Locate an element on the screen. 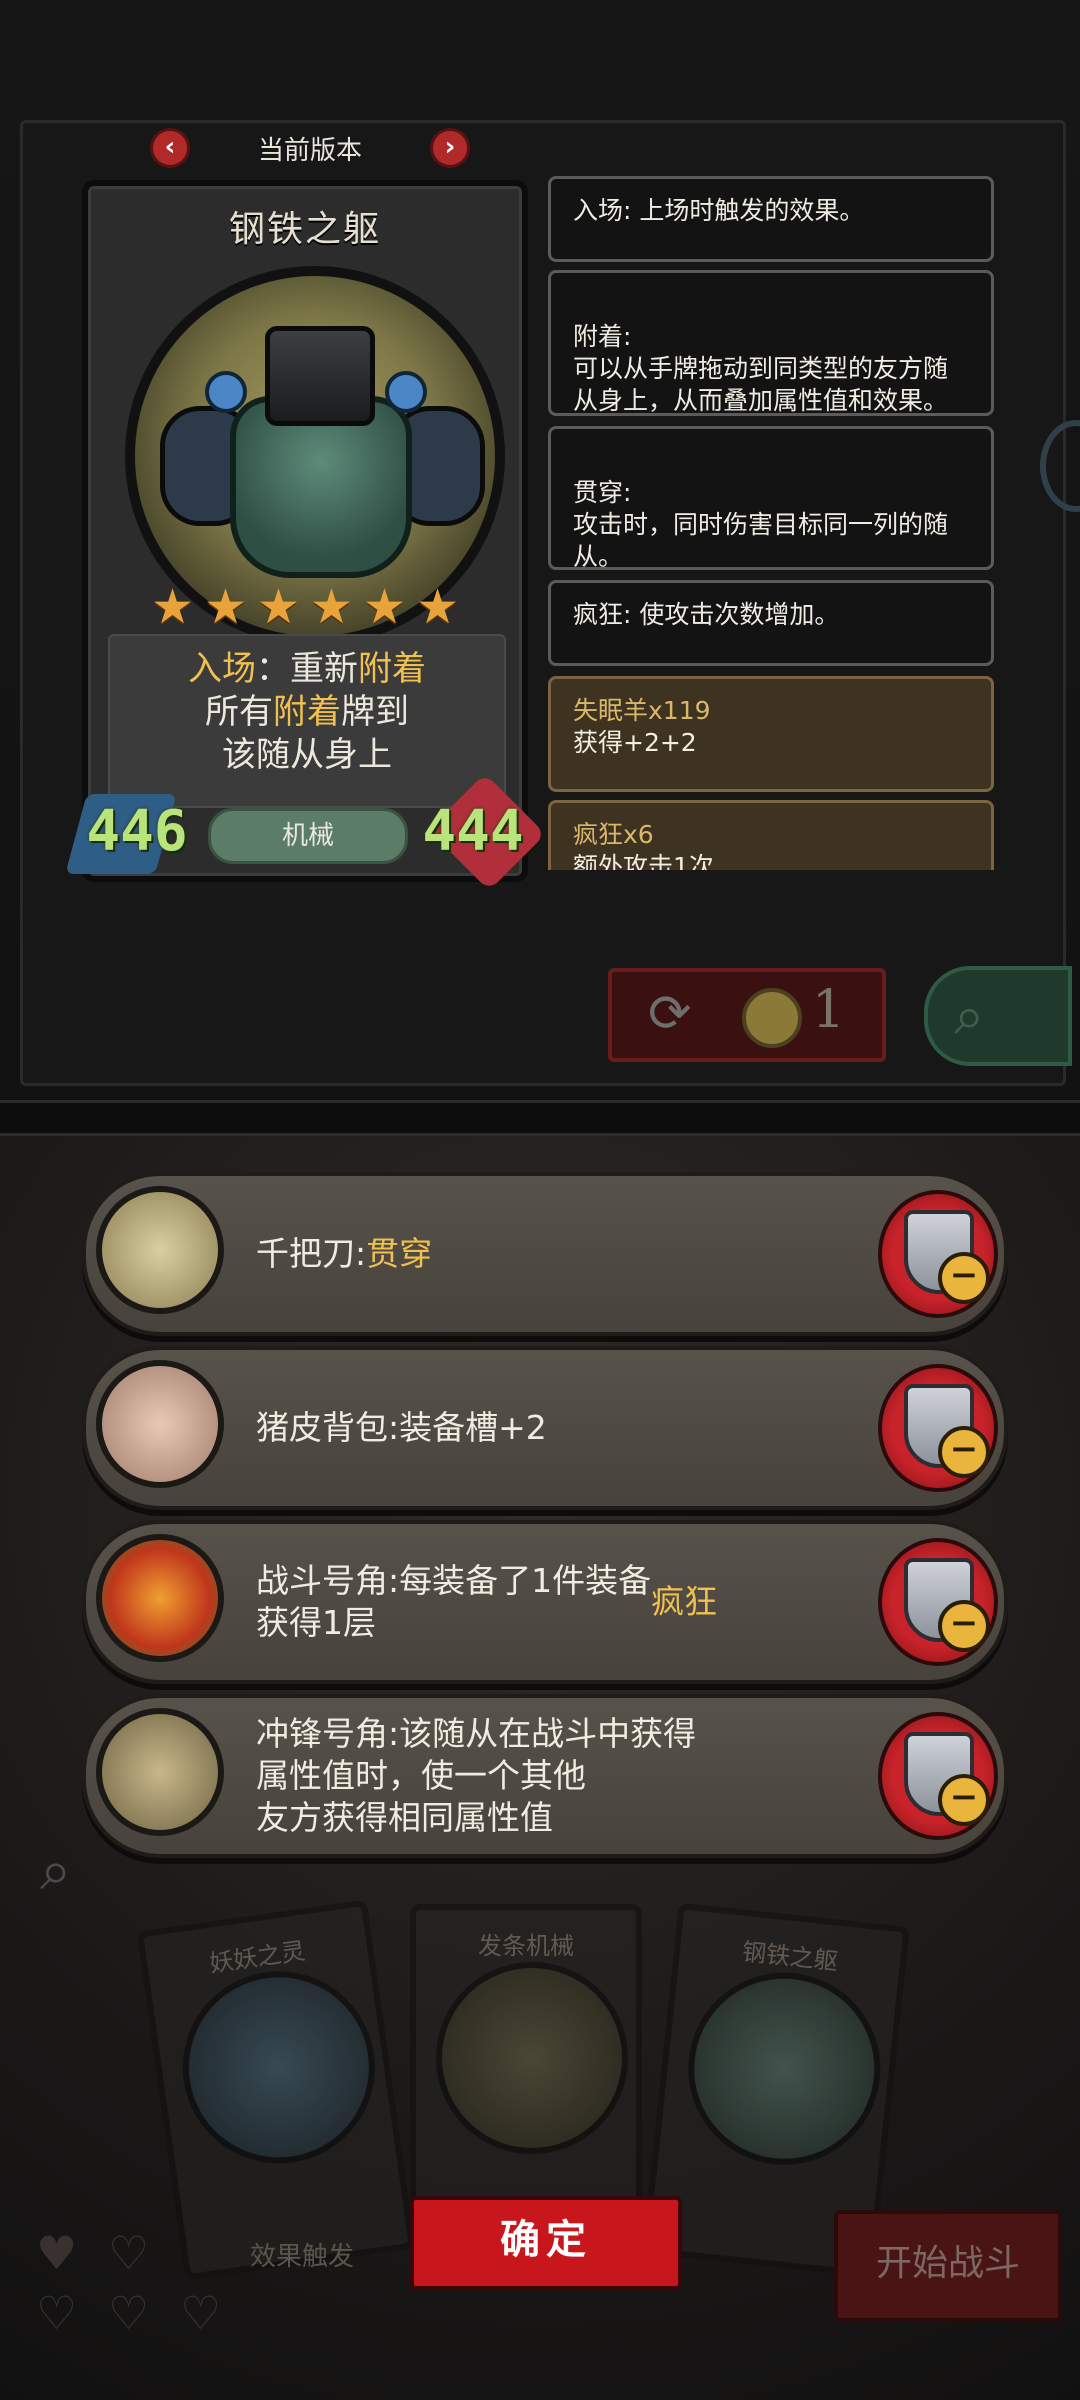 Image resolution: width=1080 pixels, height=2400 pixels. keyword-pierce: 贯穿 is located at coordinates (399, 1254).